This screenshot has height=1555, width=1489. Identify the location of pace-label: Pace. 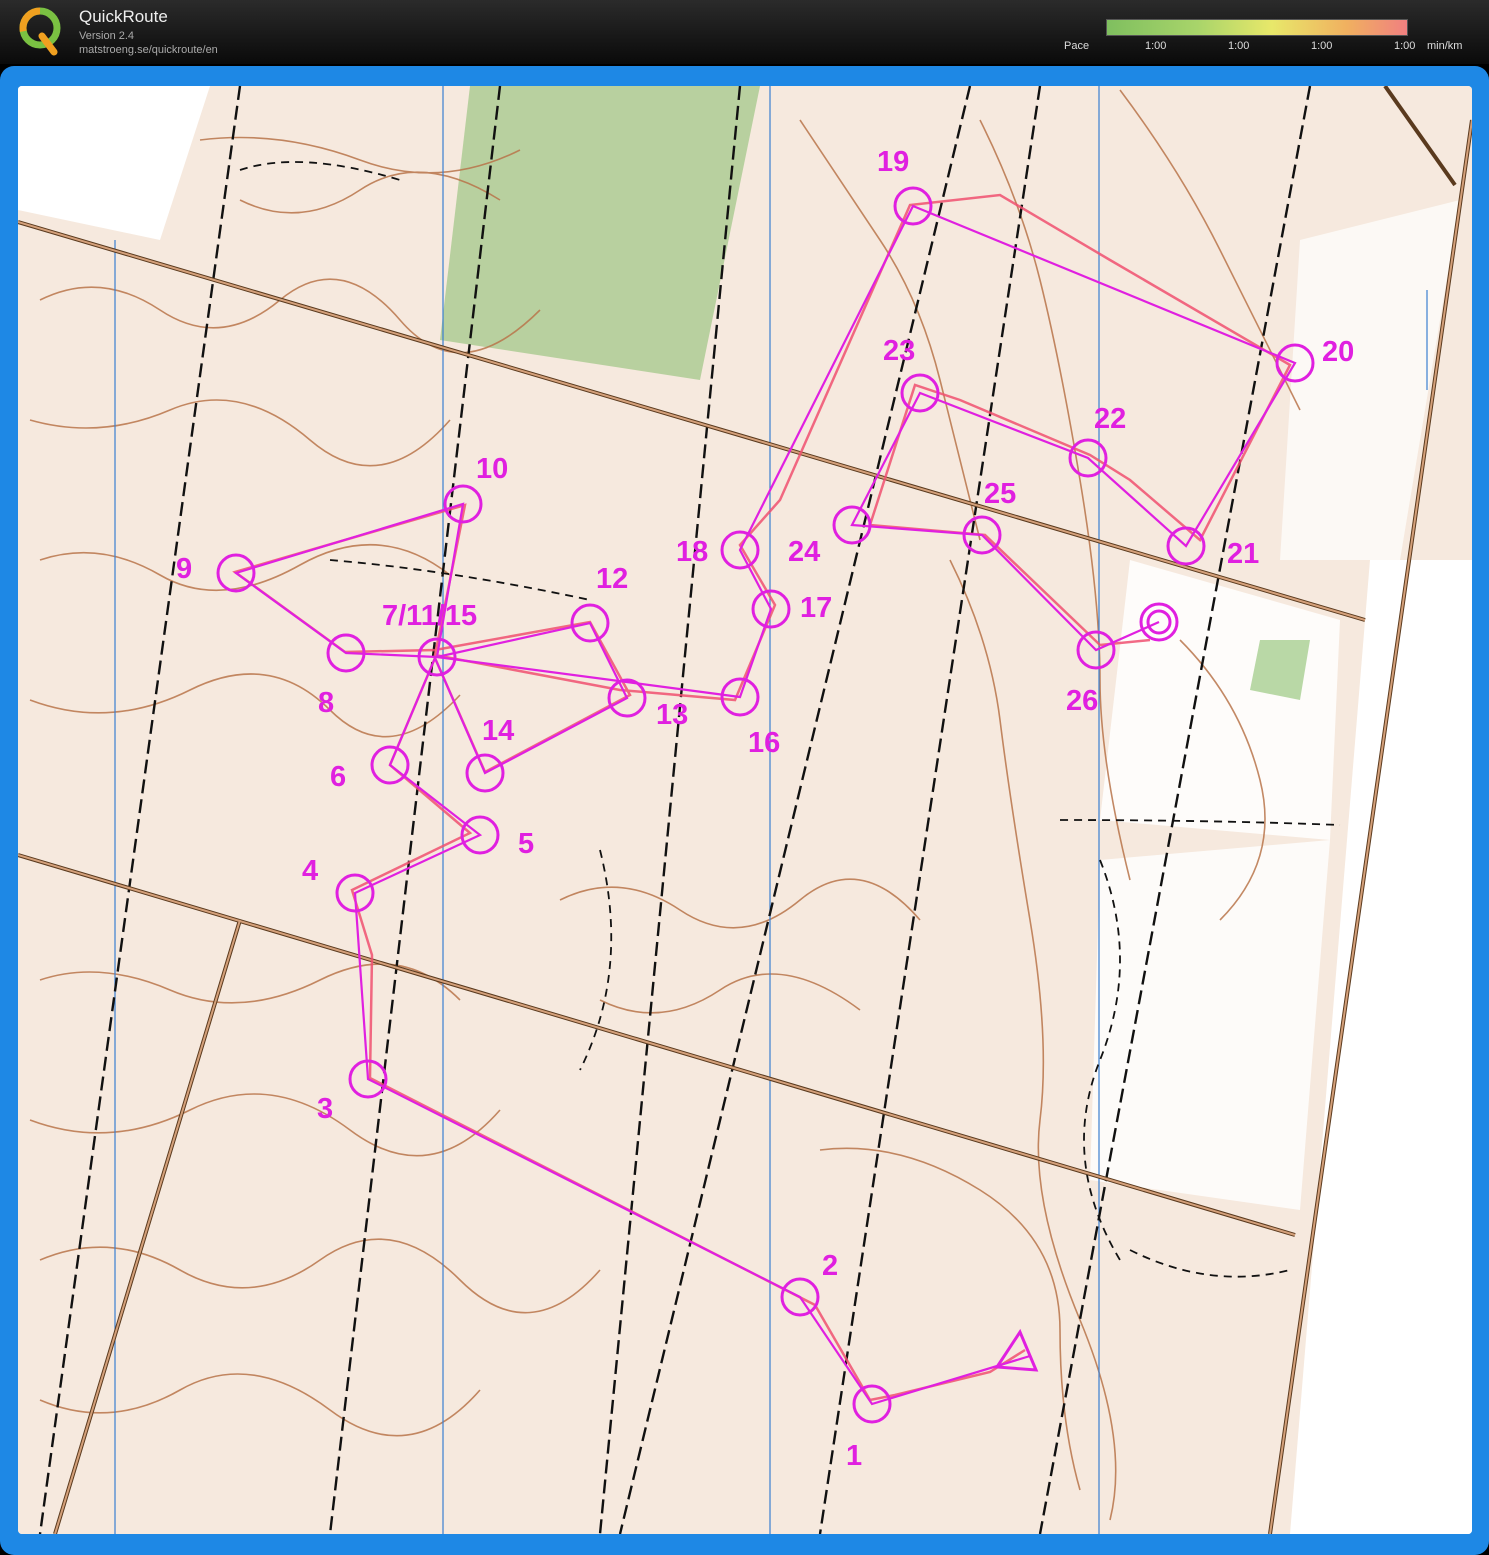
(1077, 46).